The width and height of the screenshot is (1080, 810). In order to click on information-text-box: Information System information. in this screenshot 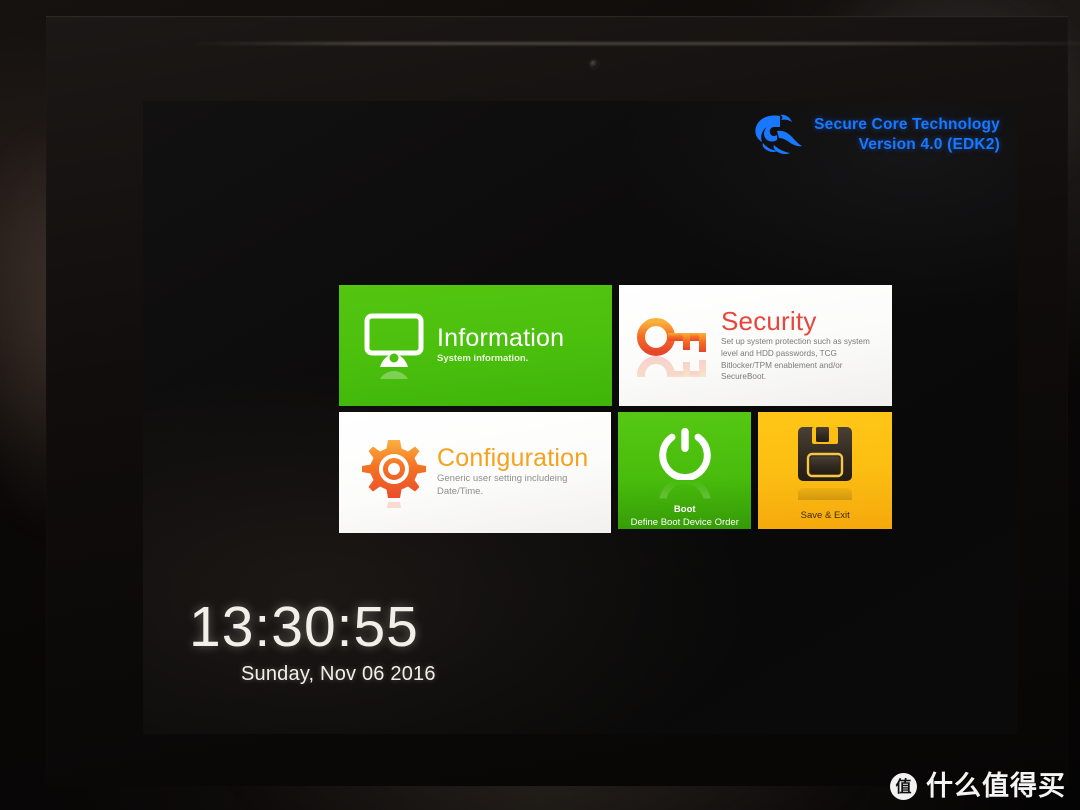, I will do `click(524, 344)`.